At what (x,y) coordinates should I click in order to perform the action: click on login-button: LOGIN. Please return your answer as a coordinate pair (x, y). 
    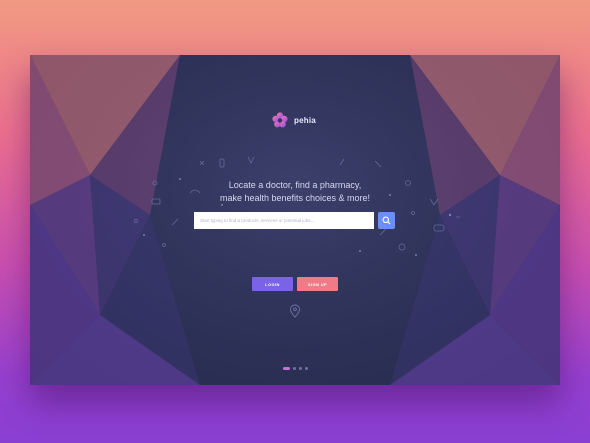
    Looking at the image, I should click on (272, 284).